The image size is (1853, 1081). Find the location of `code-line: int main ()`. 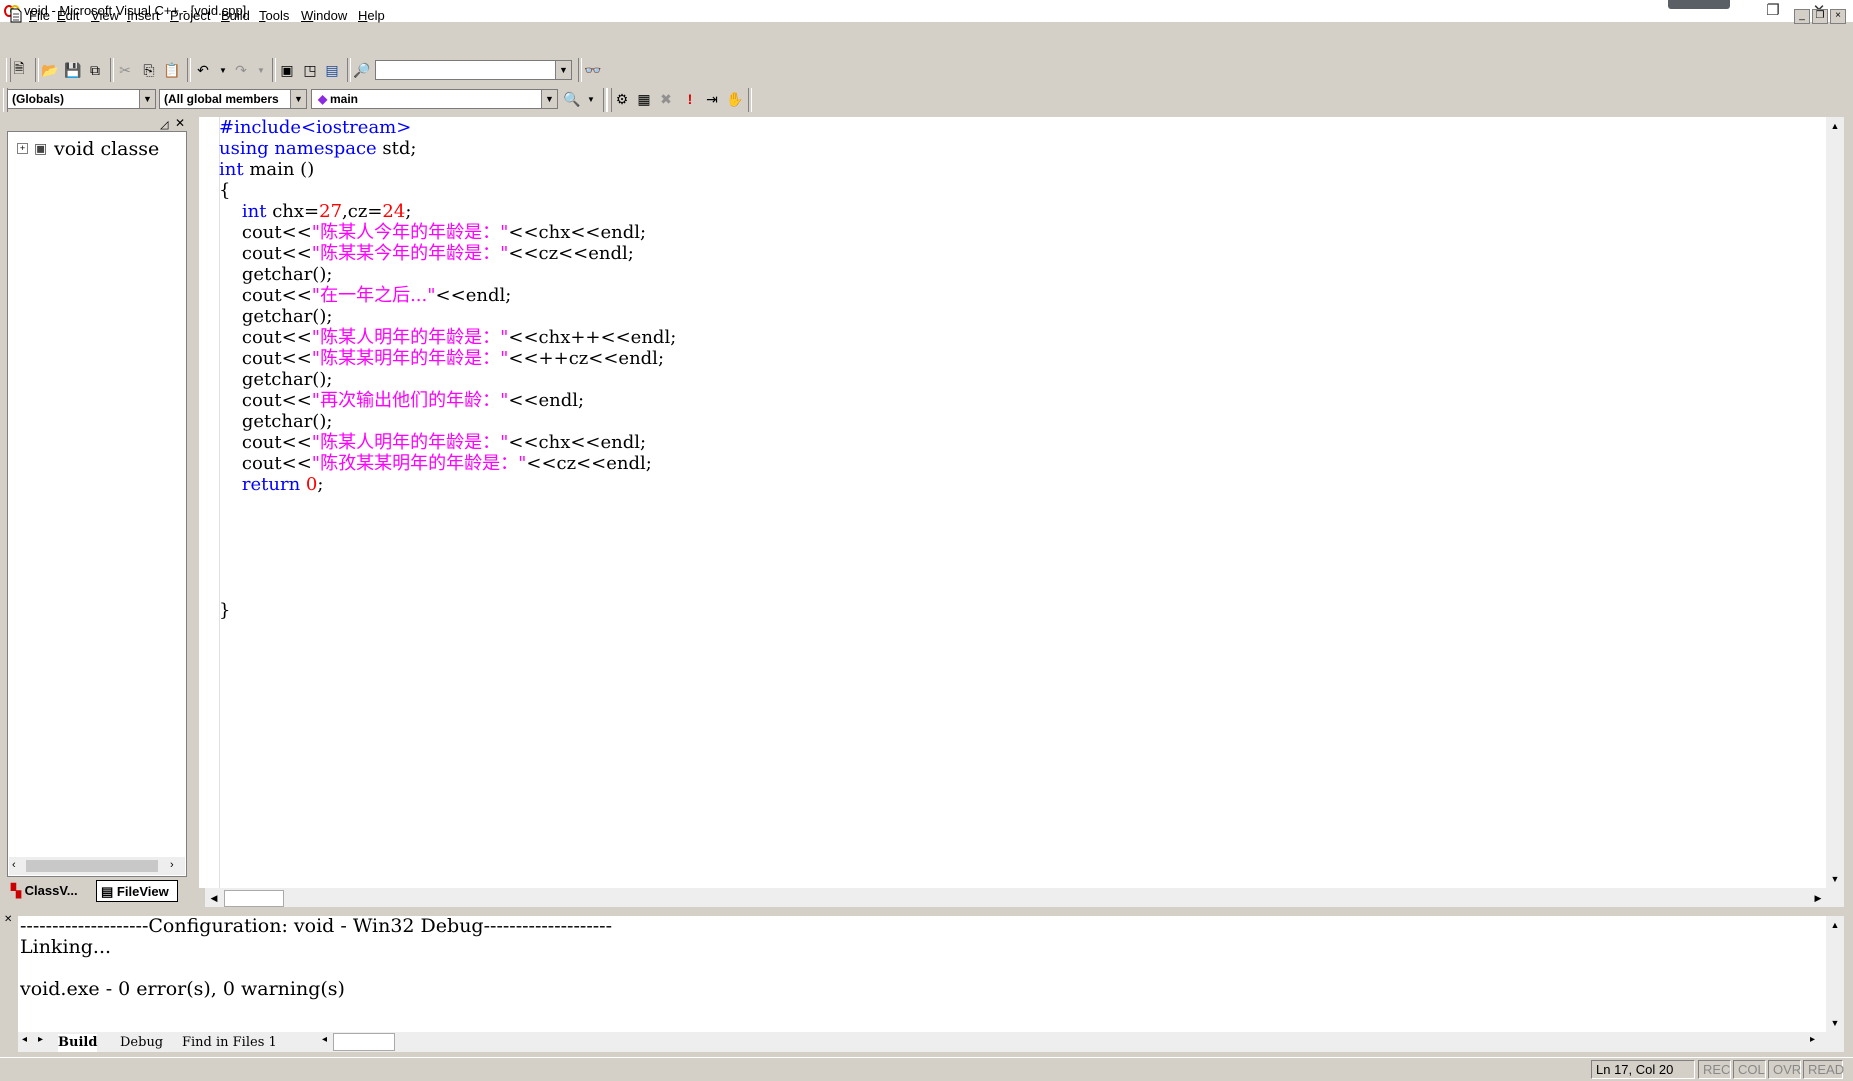

code-line: int main () is located at coordinates (447, 169).